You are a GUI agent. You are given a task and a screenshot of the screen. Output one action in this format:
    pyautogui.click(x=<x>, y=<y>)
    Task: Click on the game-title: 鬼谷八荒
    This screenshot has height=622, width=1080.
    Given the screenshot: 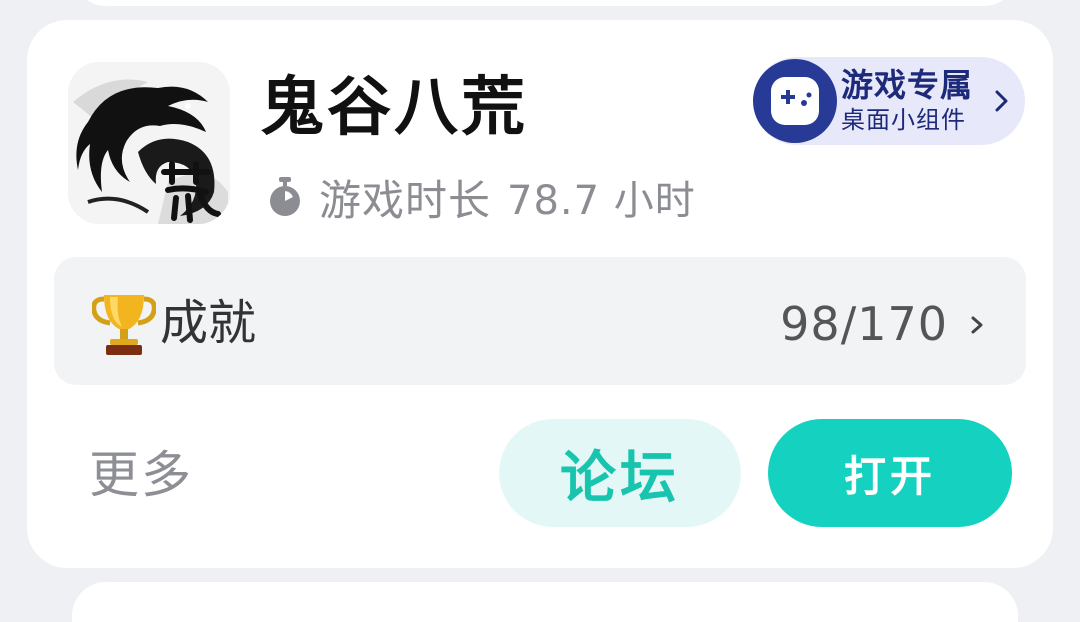 What is the action you would take?
    pyautogui.click(x=394, y=108)
    